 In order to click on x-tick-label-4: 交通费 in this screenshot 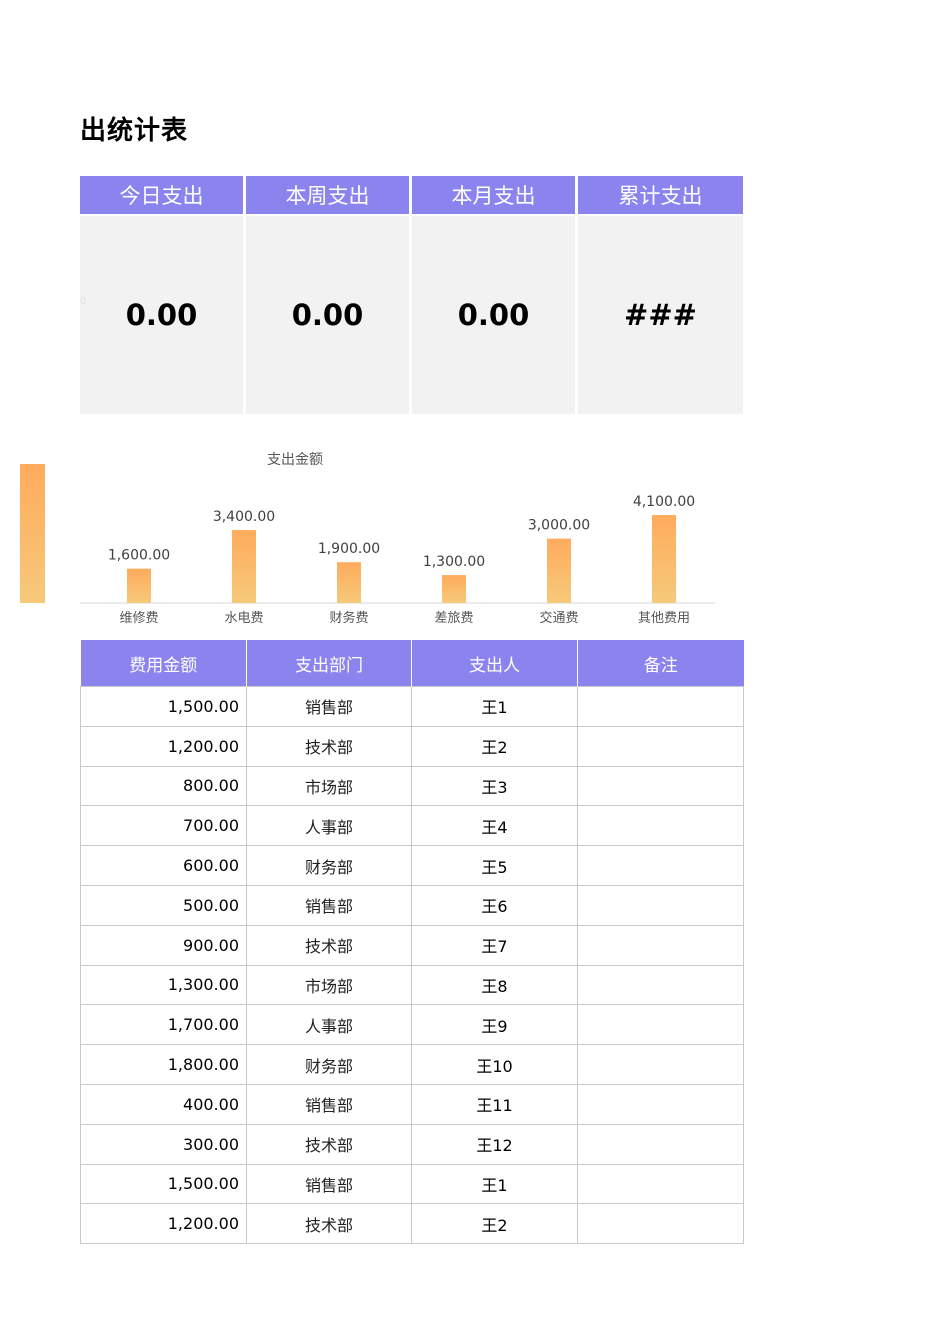, I will do `click(558, 618)`.